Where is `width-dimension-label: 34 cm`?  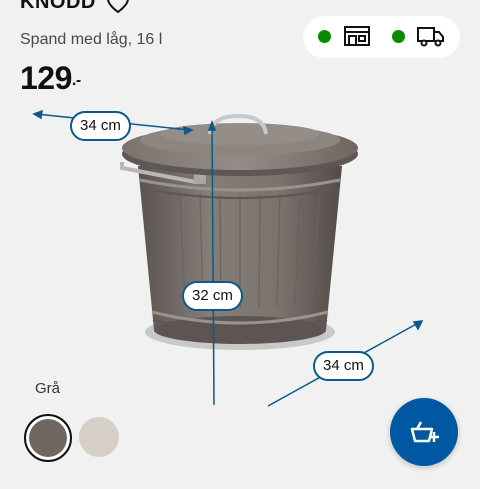
width-dimension-label: 34 cm is located at coordinates (100, 126).